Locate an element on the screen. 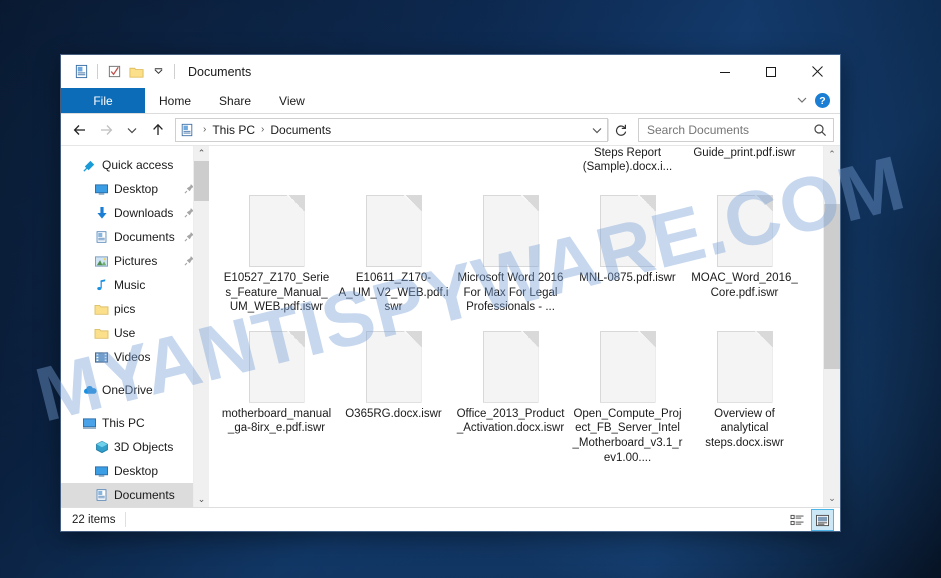  address-bar-right is located at coordinates (597, 130).